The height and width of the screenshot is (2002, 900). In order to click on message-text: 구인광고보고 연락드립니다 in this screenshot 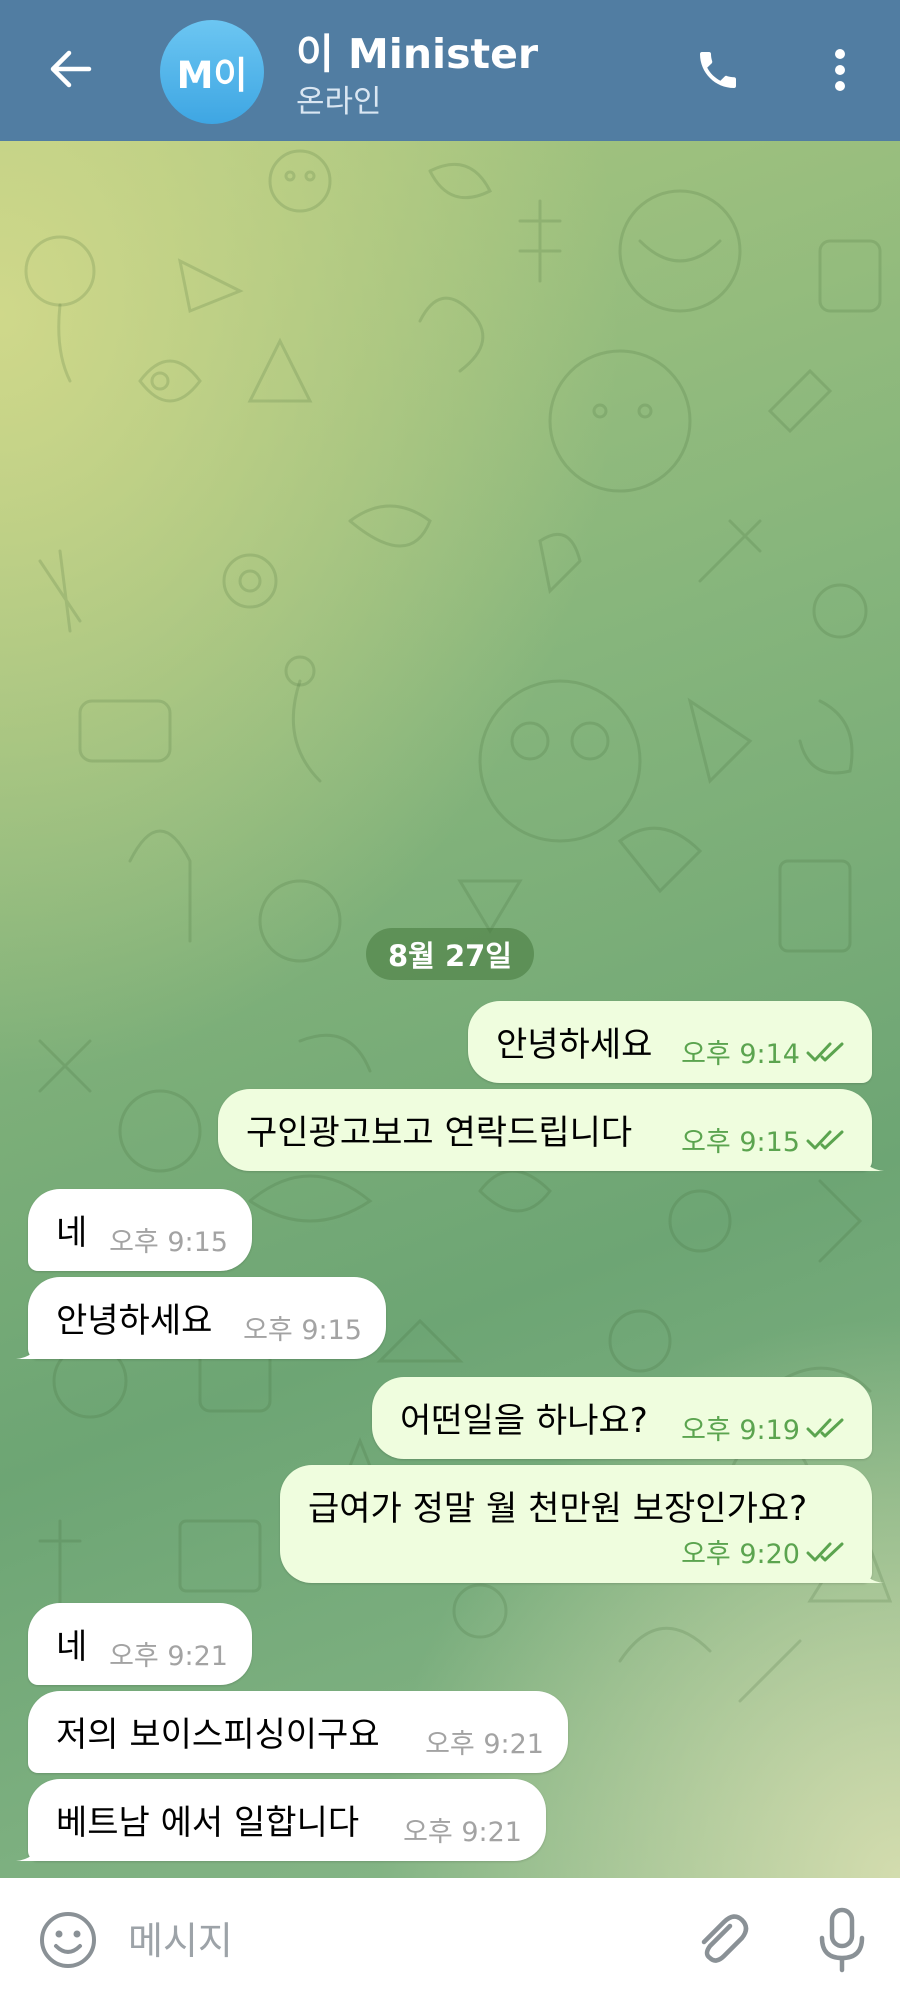, I will do `click(439, 1133)`.